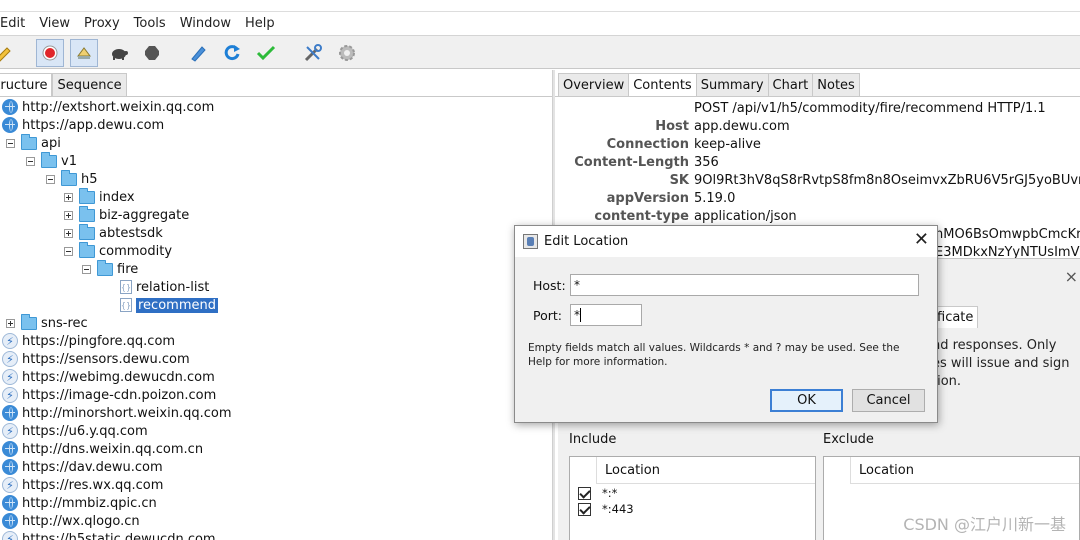  I want to click on tab-notes: Notes, so click(836, 84).